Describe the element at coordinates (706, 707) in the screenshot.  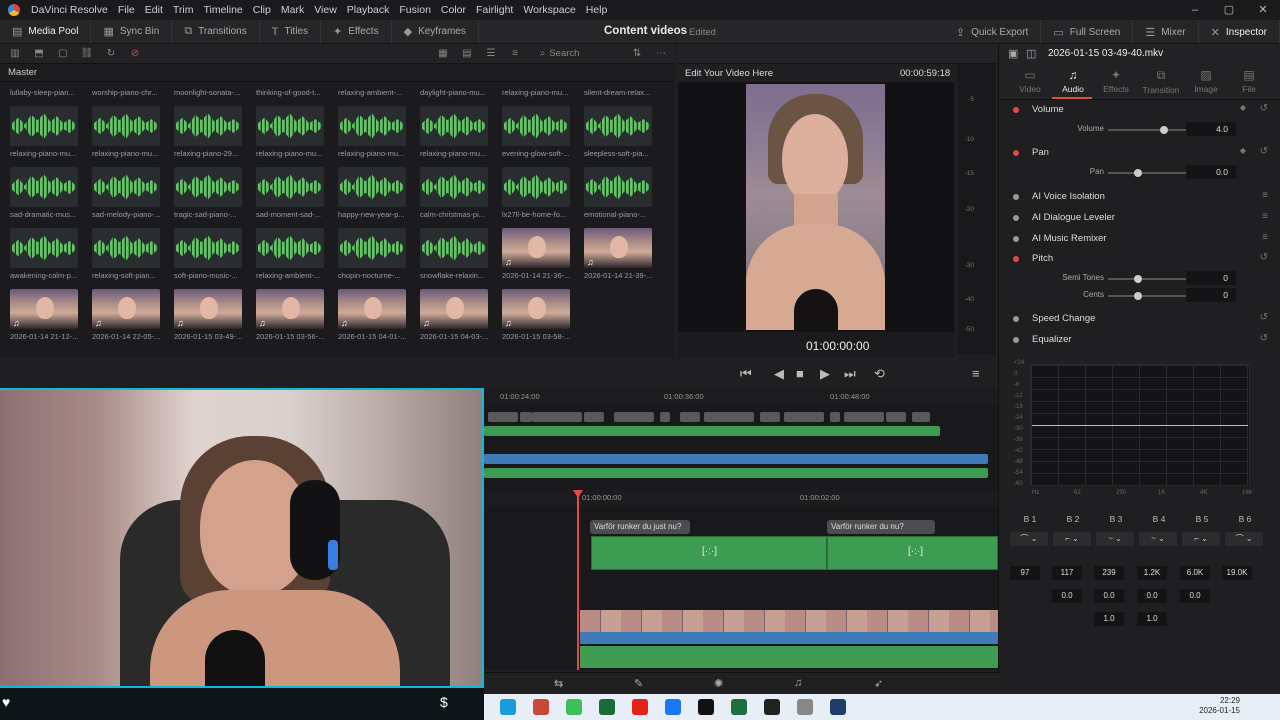
I see `tiktok-icon` at that location.